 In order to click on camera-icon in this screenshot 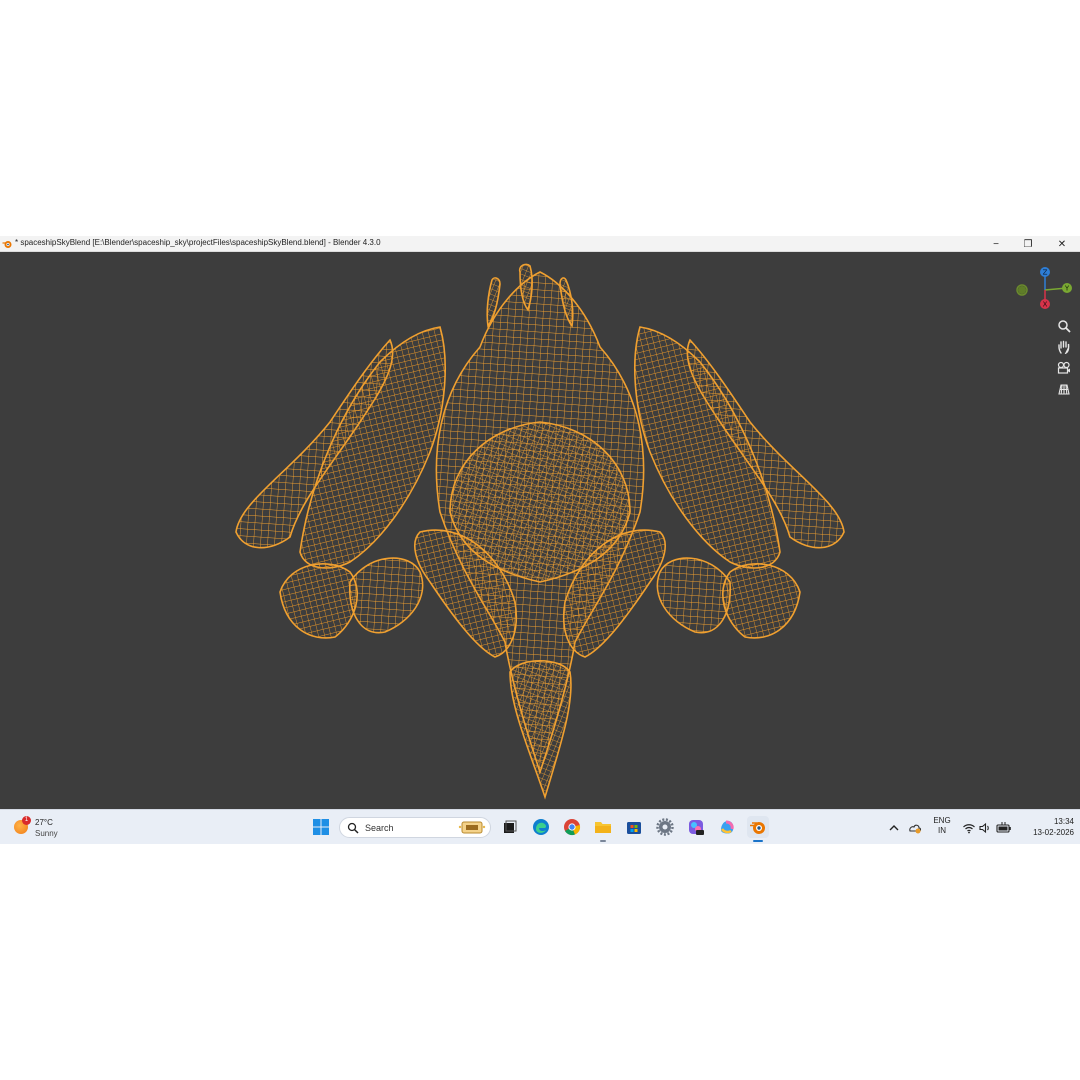, I will do `click(1064, 368)`.